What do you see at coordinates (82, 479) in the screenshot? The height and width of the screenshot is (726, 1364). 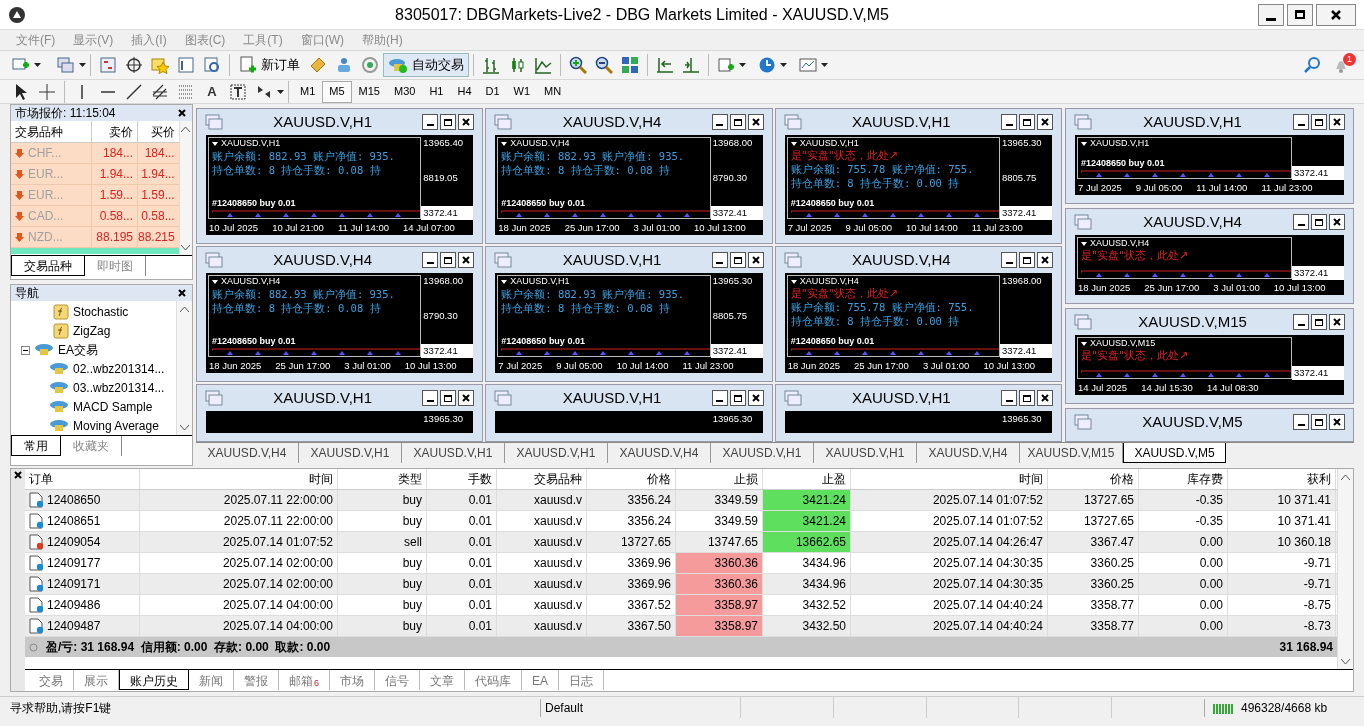 I see `column-header: 订单` at bounding box center [82, 479].